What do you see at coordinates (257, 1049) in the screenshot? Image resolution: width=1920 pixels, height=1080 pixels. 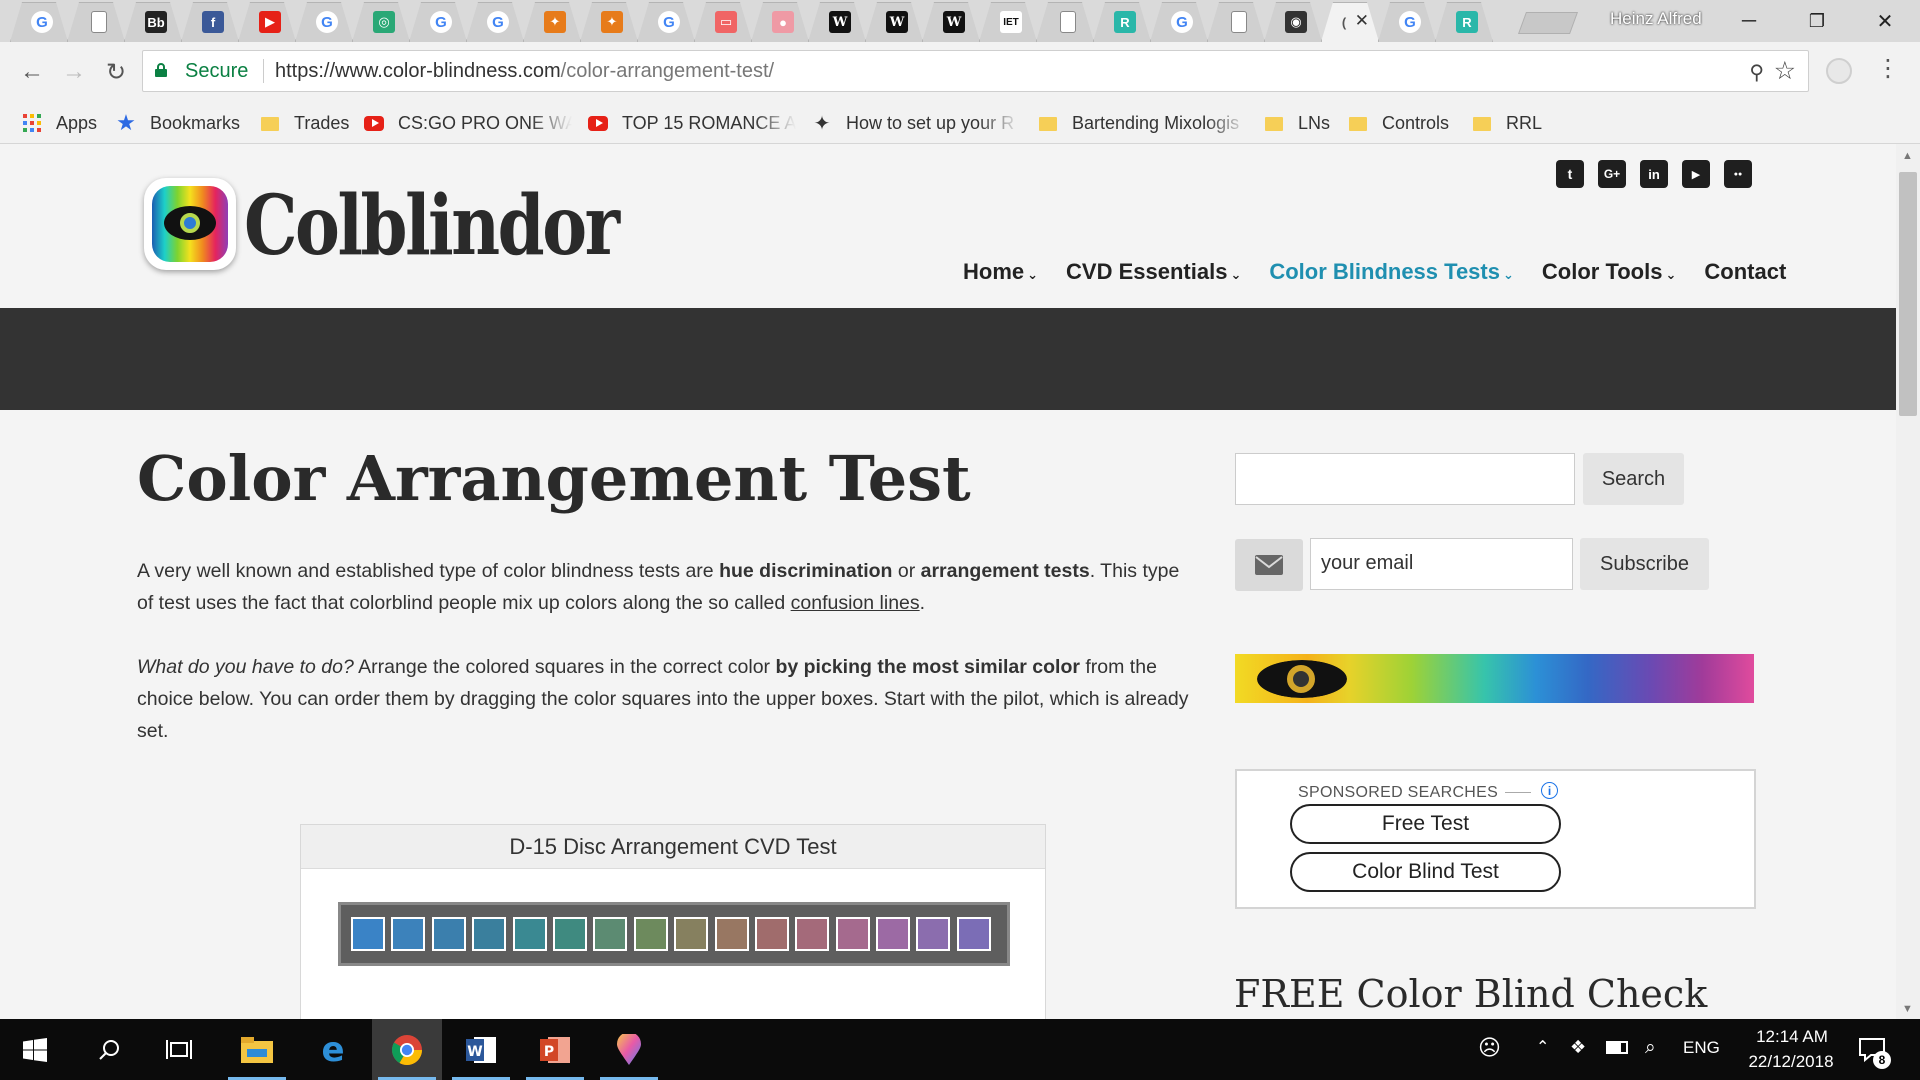 I see `file-explorer-icon` at bounding box center [257, 1049].